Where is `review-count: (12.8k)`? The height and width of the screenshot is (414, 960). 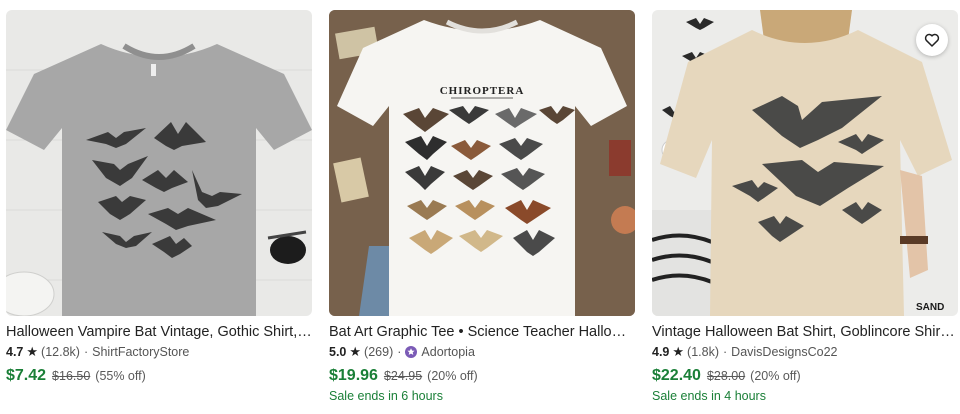
review-count: (12.8k) is located at coordinates (60, 352).